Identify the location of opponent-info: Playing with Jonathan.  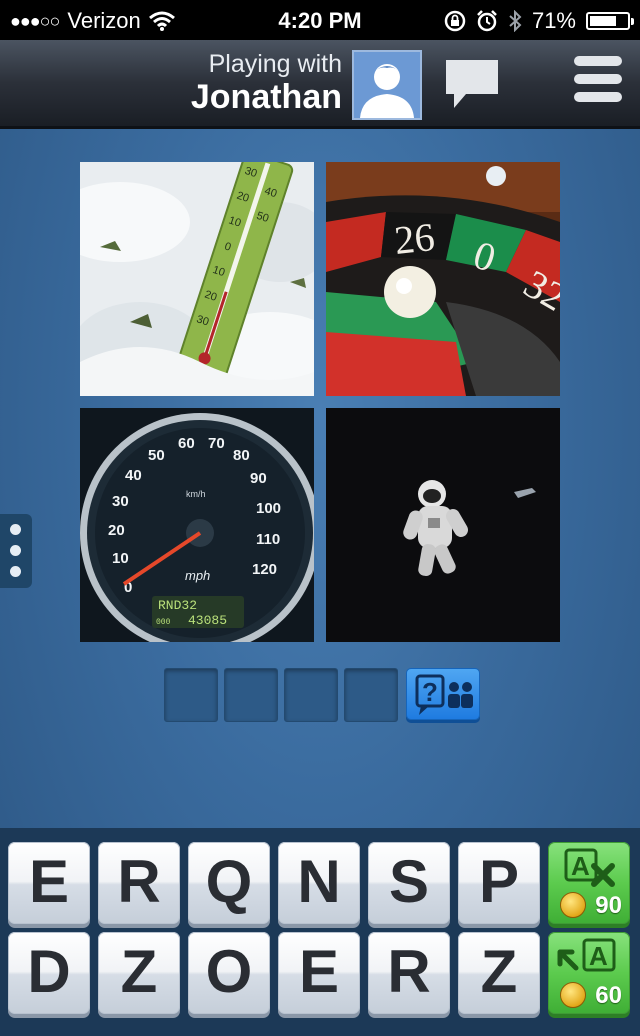
(266, 83).